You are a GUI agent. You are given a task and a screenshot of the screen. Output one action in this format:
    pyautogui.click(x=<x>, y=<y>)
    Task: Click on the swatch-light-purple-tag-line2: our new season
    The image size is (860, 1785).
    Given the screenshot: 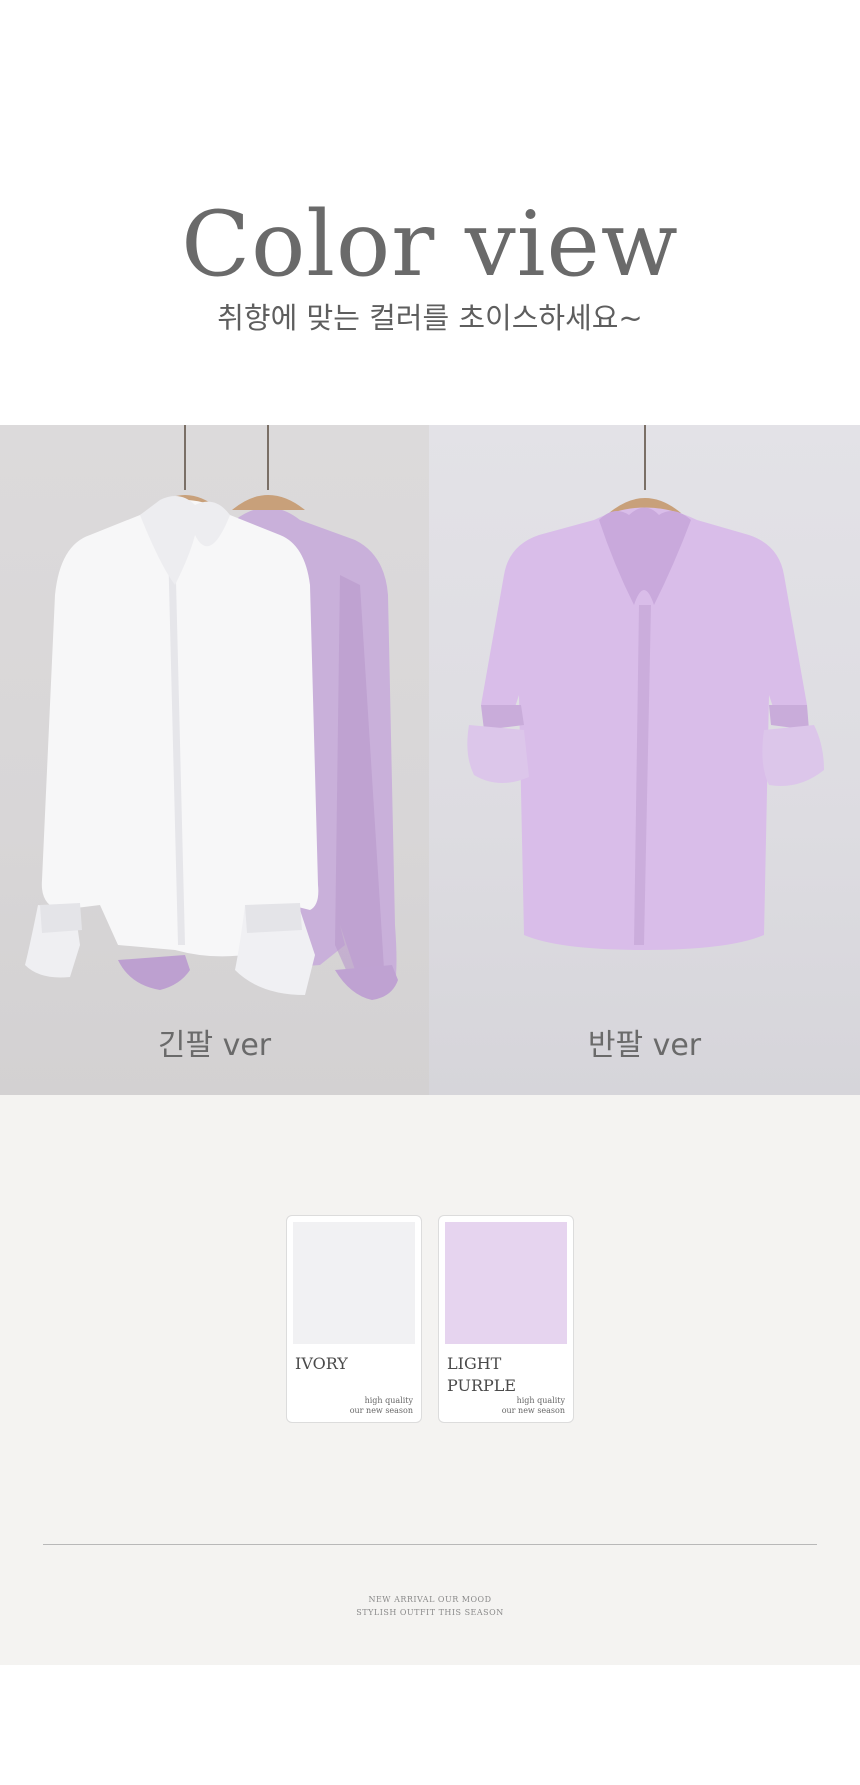 What is the action you would take?
    pyautogui.click(x=533, y=1410)
    